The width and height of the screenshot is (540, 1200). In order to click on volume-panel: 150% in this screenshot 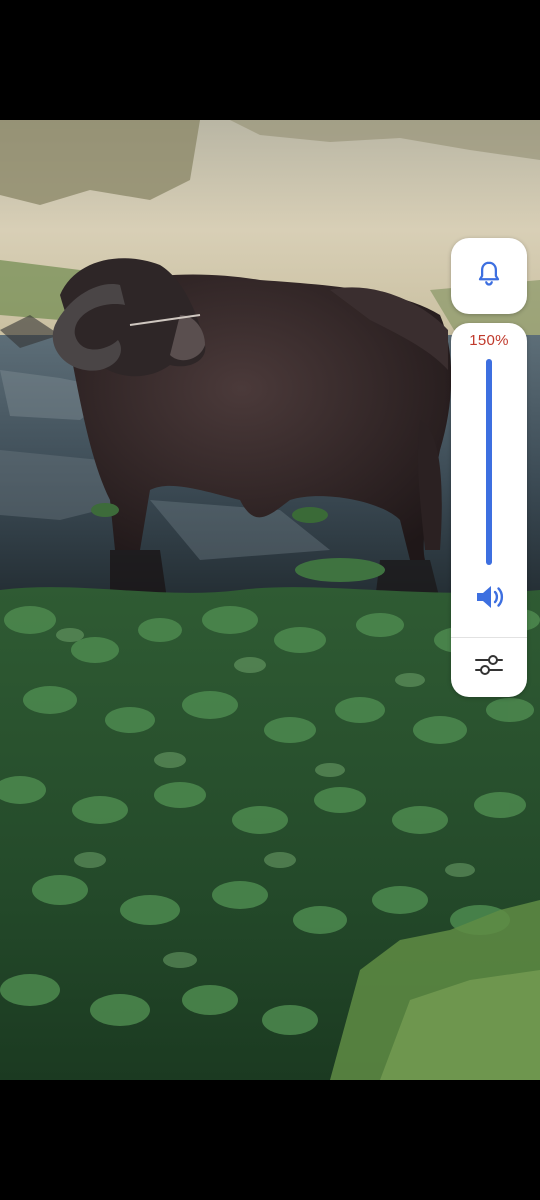, I will do `click(489, 510)`.